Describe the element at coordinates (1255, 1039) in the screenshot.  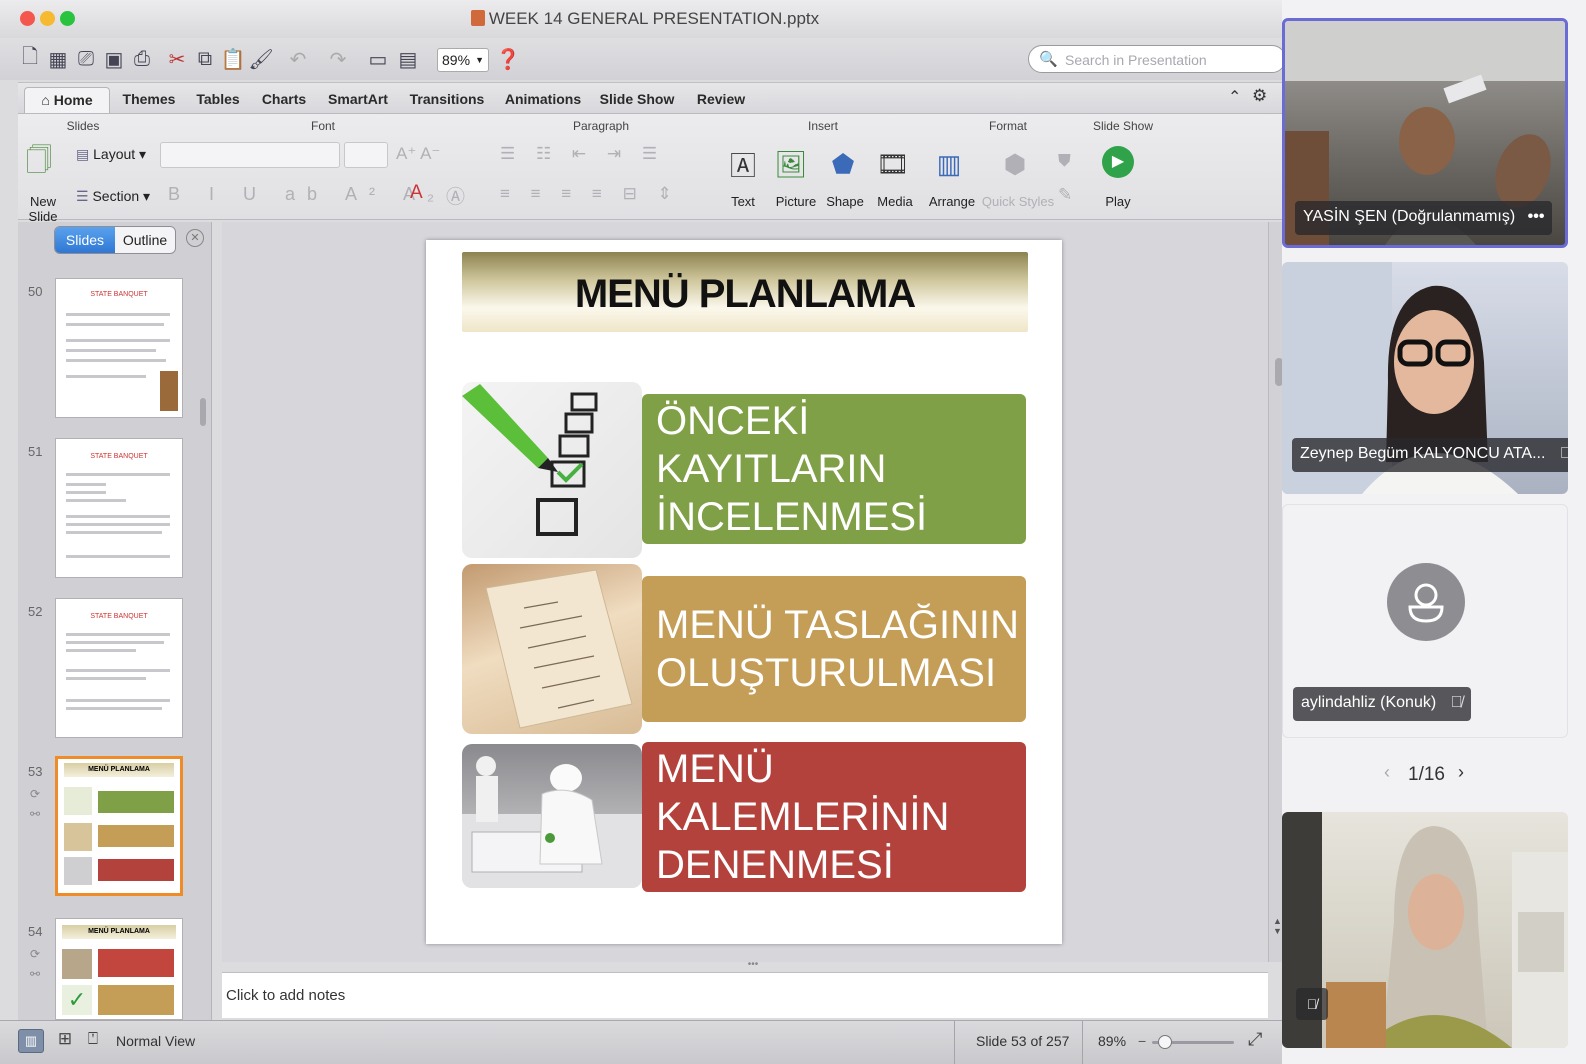
I see `fit-to-window-icon: ⤢` at that location.